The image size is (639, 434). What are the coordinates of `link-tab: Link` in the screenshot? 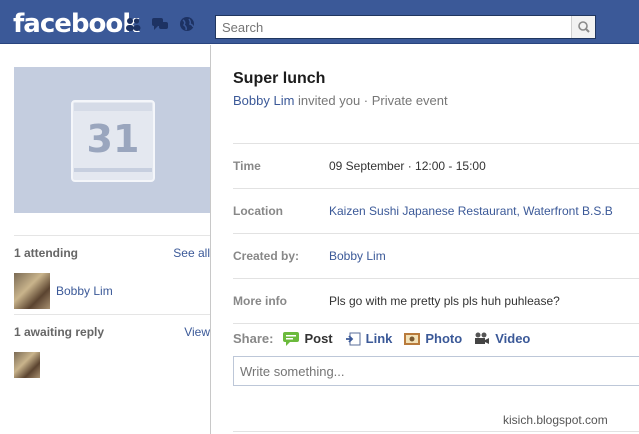 It's located at (369, 338).